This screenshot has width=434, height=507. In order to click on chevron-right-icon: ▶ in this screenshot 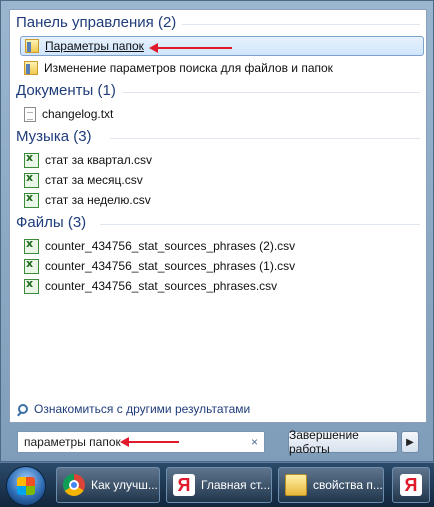, I will do `click(410, 442)`.